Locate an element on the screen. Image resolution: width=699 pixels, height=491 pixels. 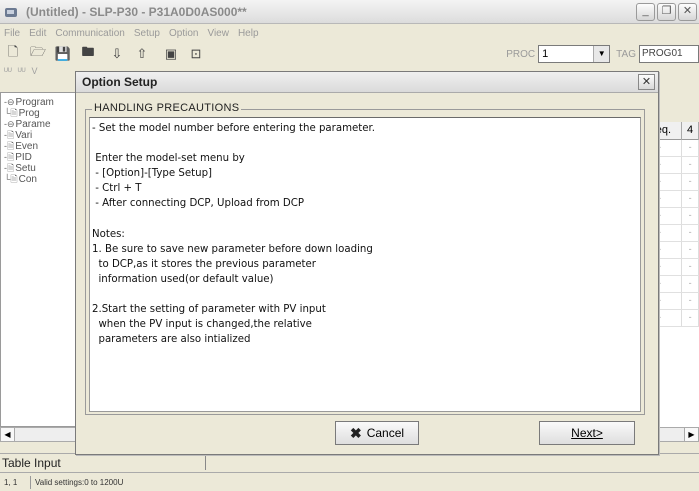
new-file-icon: 🗋 is located at coordinates (13, 53).